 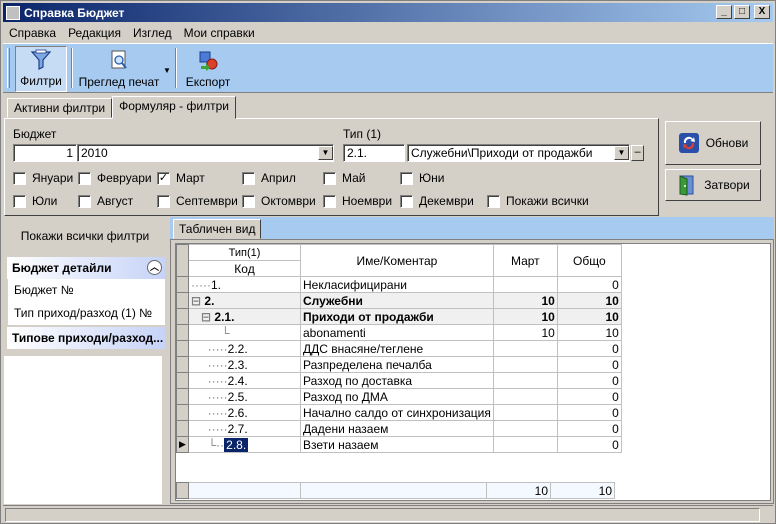 I want to click on show-all-filters-button: Покажи всички филтри, so click(x=85, y=236).